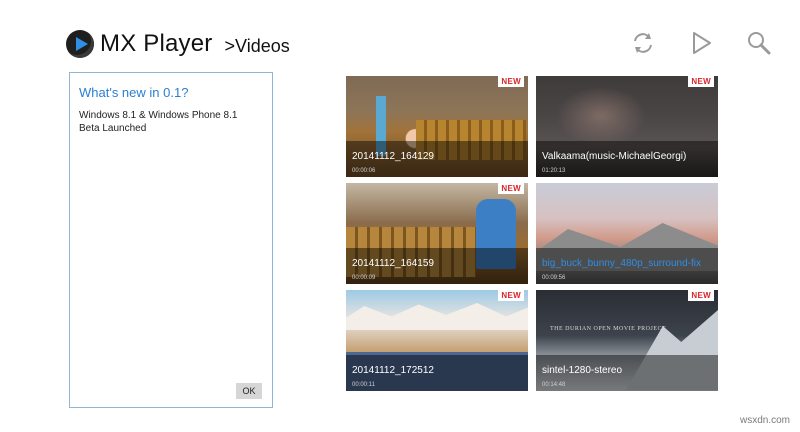  Describe the element at coordinates (393, 263) in the screenshot. I see `video-title: 20141112_164159` at that location.